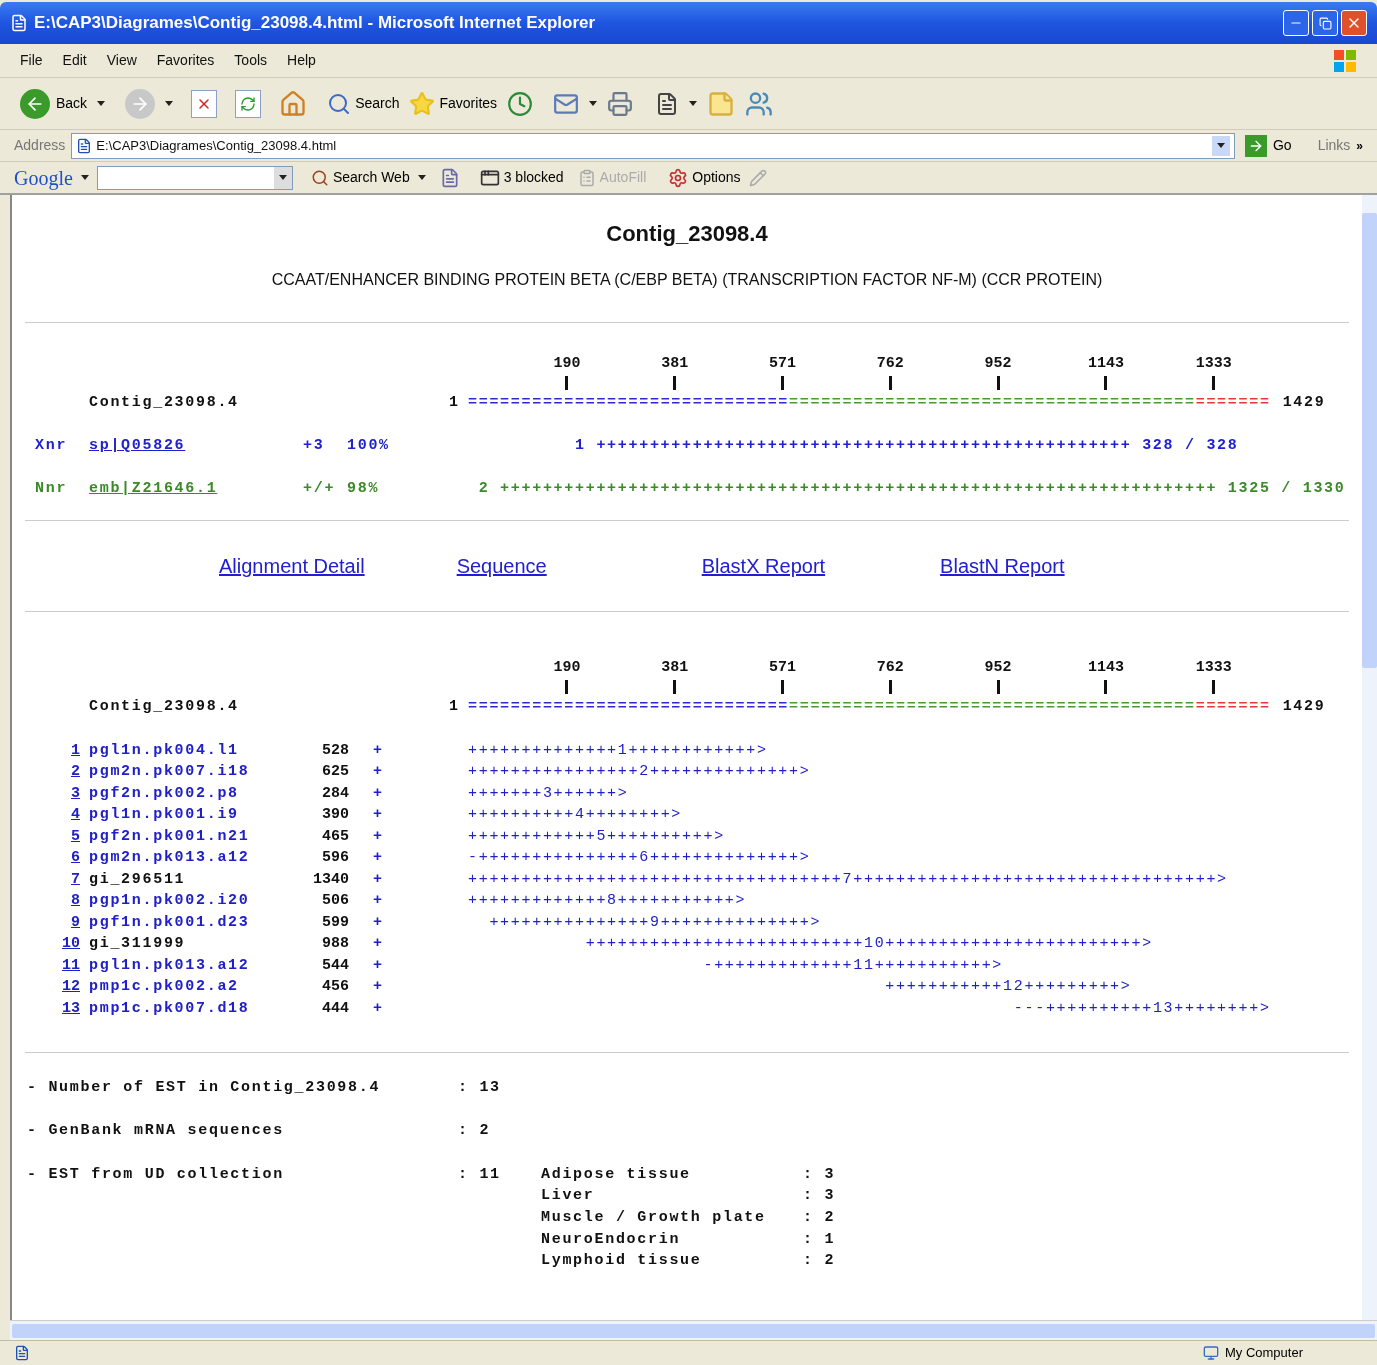  What do you see at coordinates (293, 103) in the screenshot?
I see `home-button` at bounding box center [293, 103].